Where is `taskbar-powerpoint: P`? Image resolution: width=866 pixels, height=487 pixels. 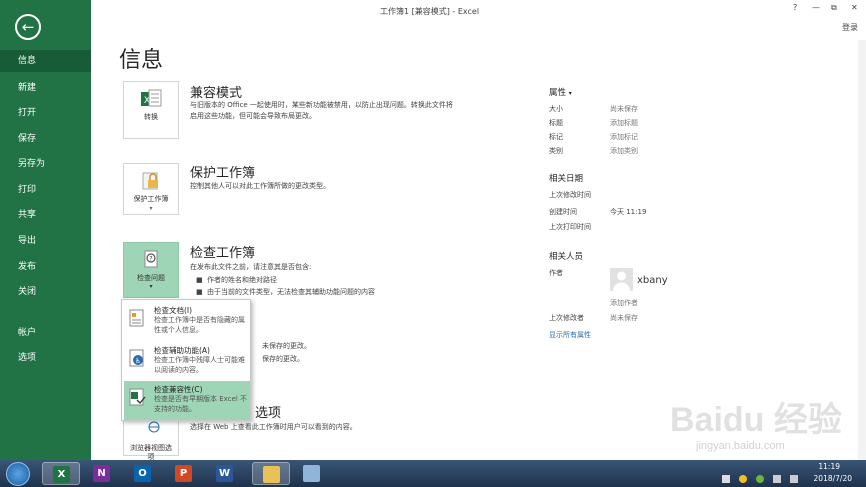
taskbar-powerpoint: P is located at coordinates (184, 473).